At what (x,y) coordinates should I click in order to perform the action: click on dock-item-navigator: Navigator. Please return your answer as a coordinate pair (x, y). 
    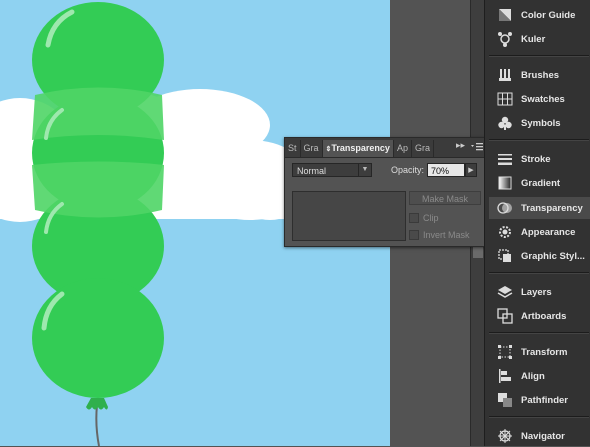
    Looking at the image, I should click on (539, 436).